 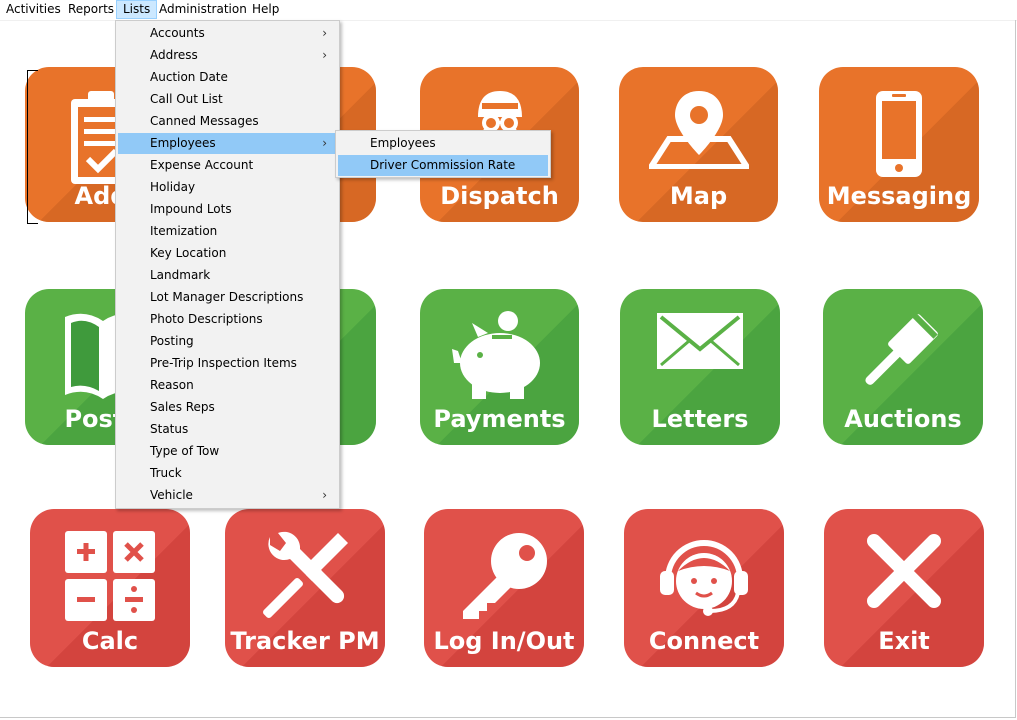 I want to click on lists-menu-item-photo-descriptions: Photo Descriptions, so click(x=227, y=319).